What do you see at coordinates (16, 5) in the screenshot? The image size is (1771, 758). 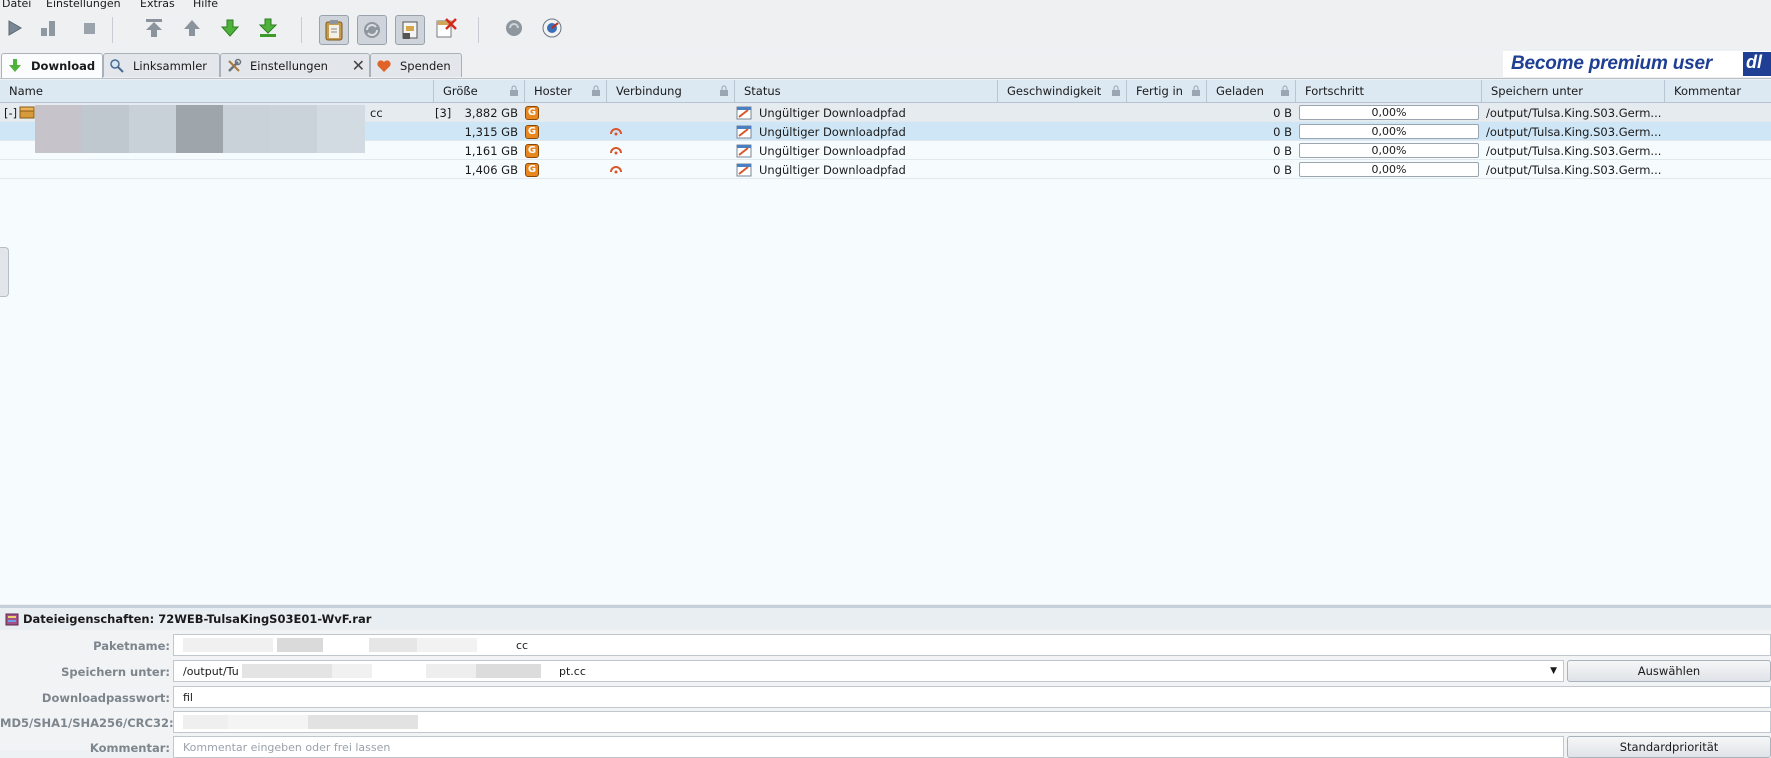 I see `menu-file: Datei` at bounding box center [16, 5].